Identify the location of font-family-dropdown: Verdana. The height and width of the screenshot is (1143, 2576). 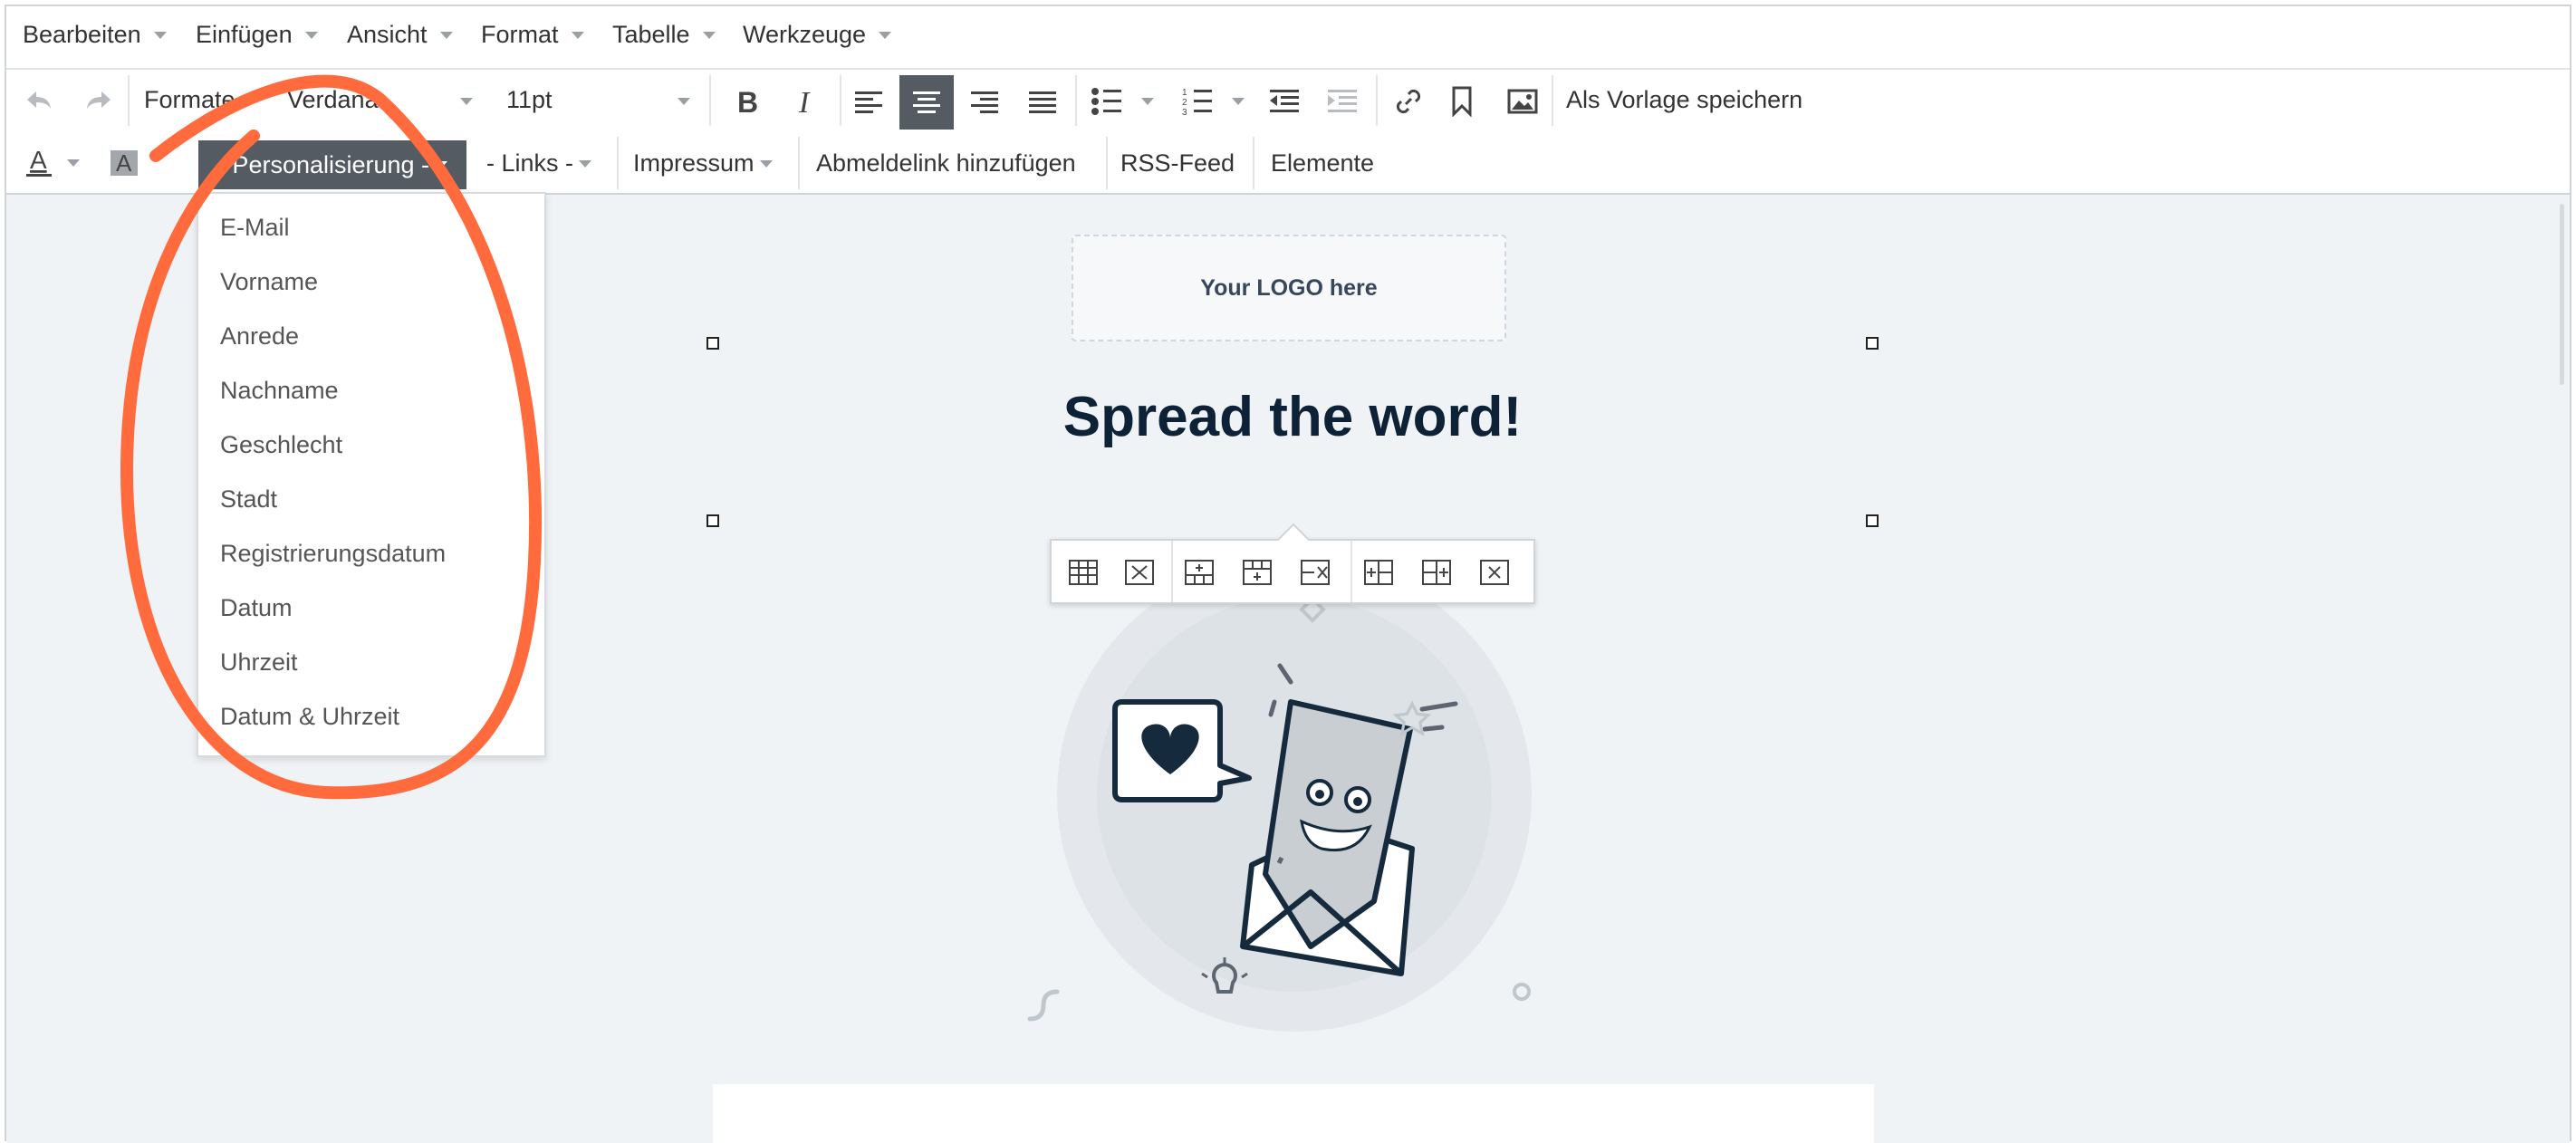
(333, 100).